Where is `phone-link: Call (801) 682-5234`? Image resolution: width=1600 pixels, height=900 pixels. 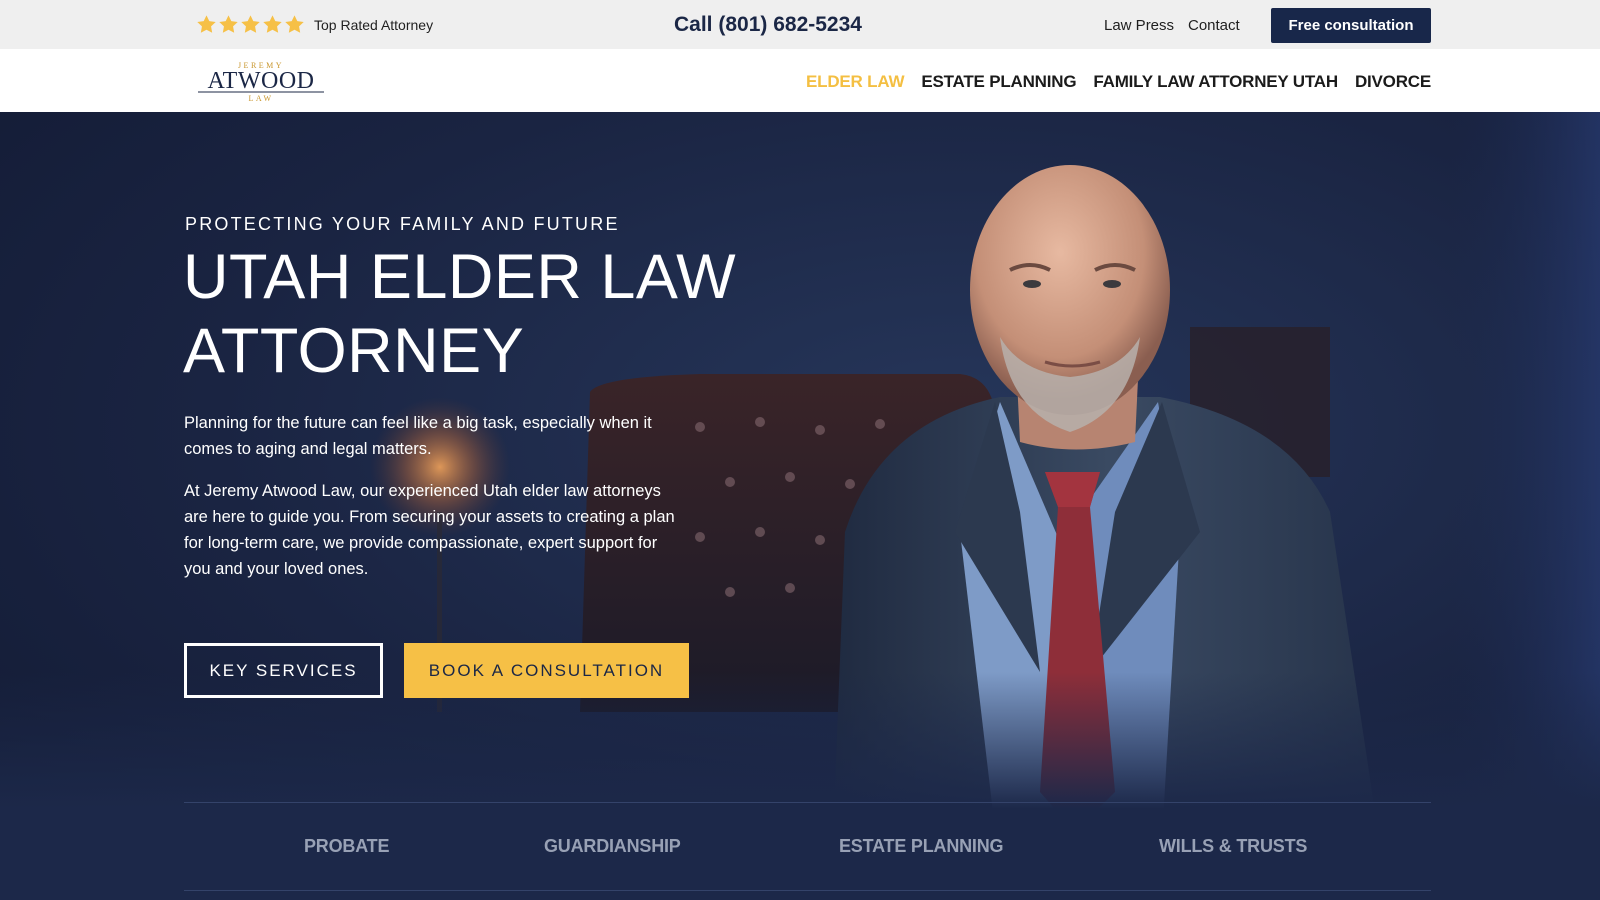
phone-link: Call (801) 682-5234 is located at coordinates (768, 25).